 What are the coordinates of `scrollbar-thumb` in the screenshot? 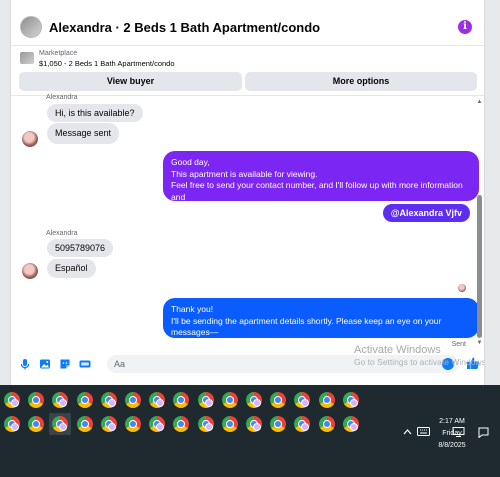 It's located at (479, 266).